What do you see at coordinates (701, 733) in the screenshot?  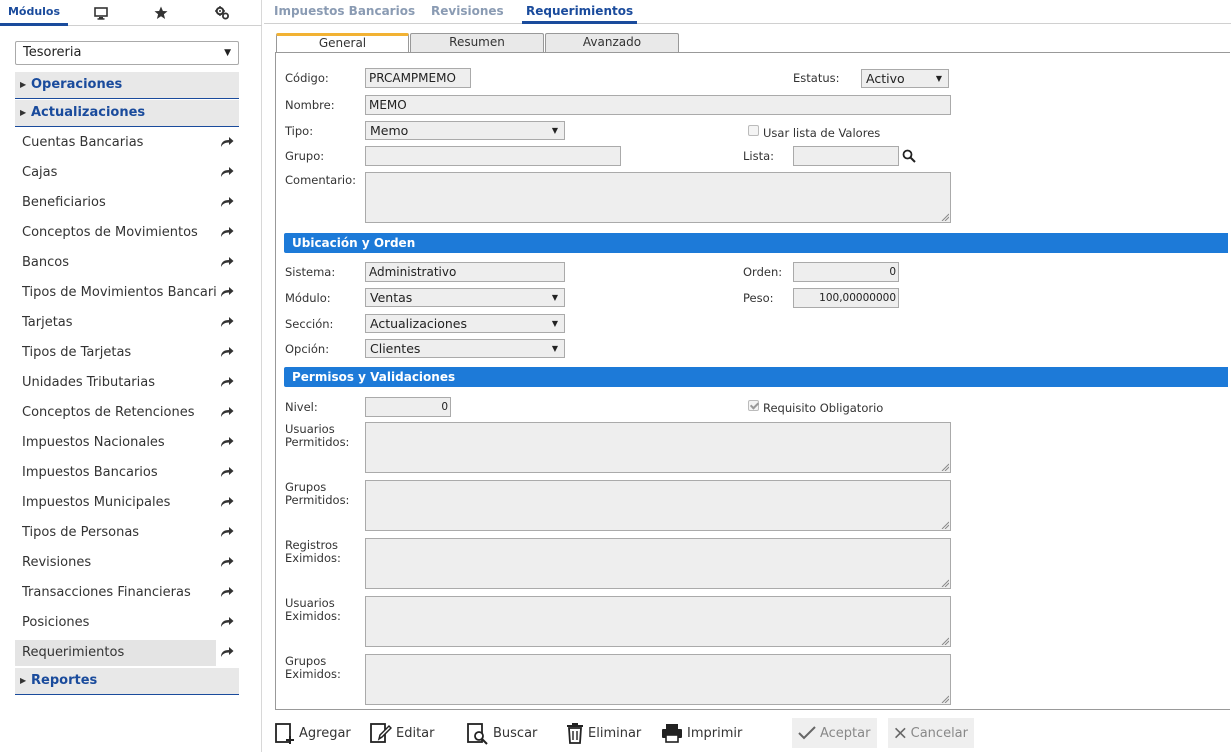 I see `imprimir-button: Imprimir` at bounding box center [701, 733].